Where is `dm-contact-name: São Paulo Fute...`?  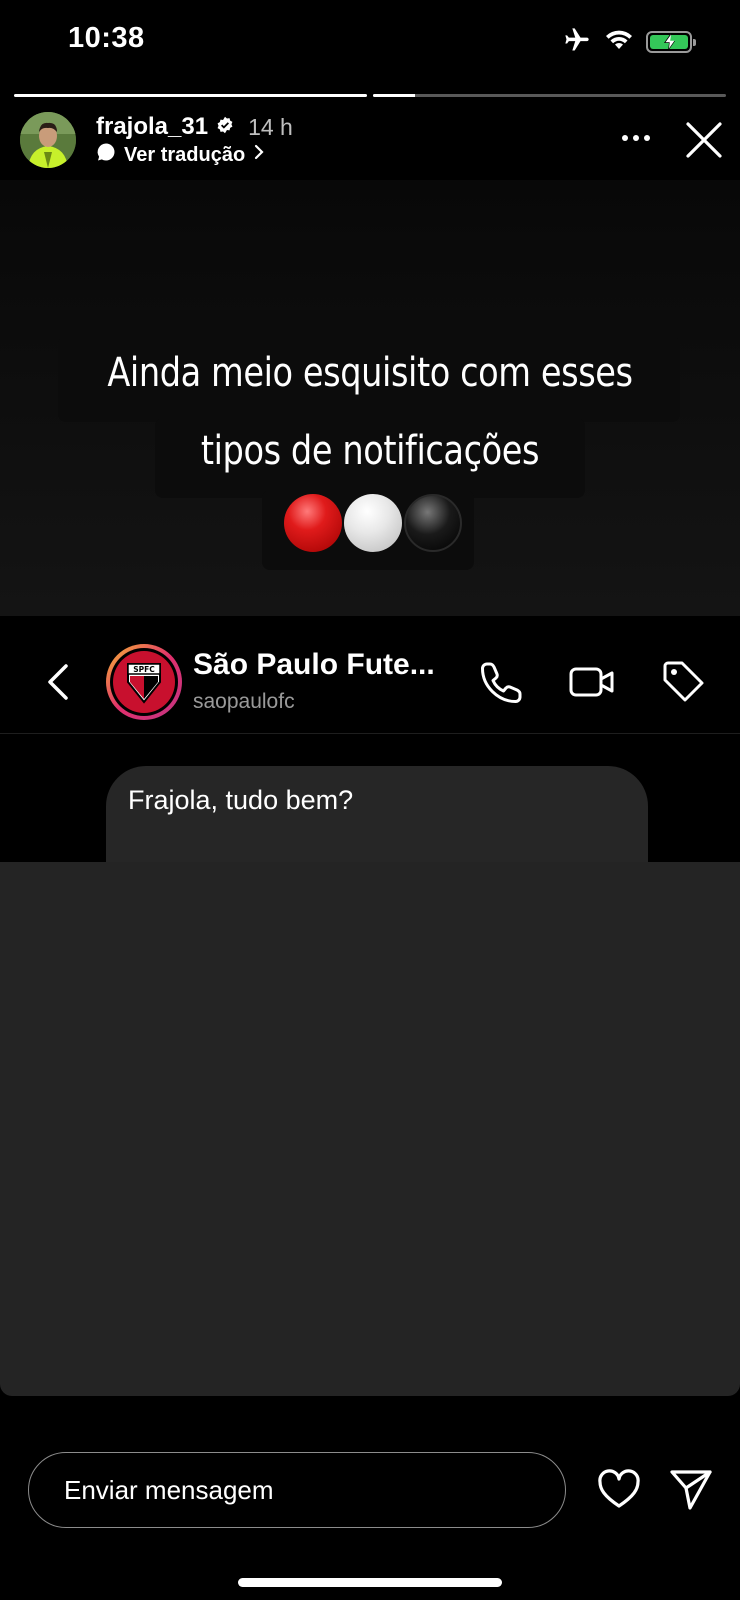 dm-contact-name: São Paulo Fute... is located at coordinates (314, 664).